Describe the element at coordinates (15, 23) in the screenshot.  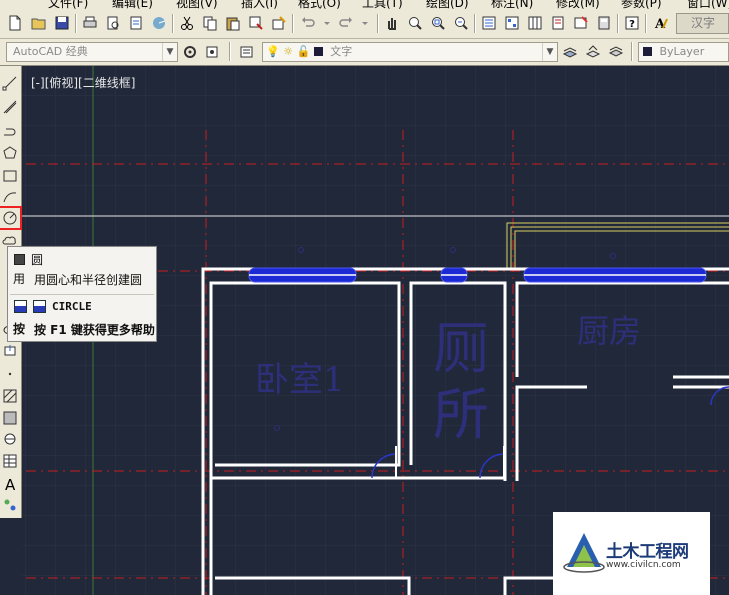
I see `new-icon` at that location.